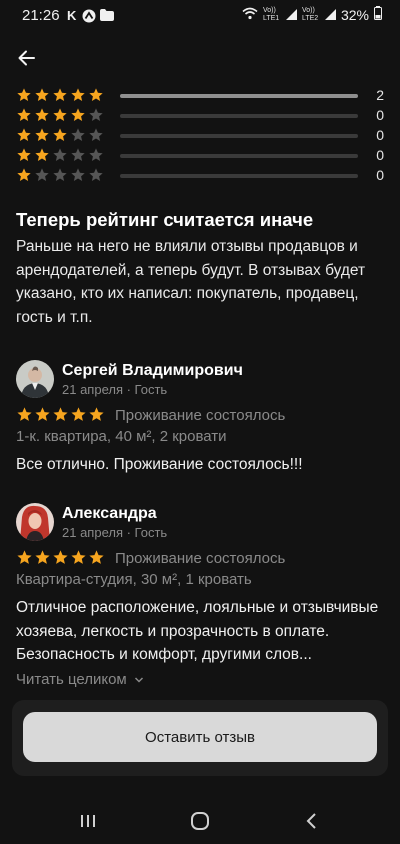 Image resolution: width=400 pixels, height=844 pixels. I want to click on notice-title: Теперь рейтинг считается иначе, so click(165, 219).